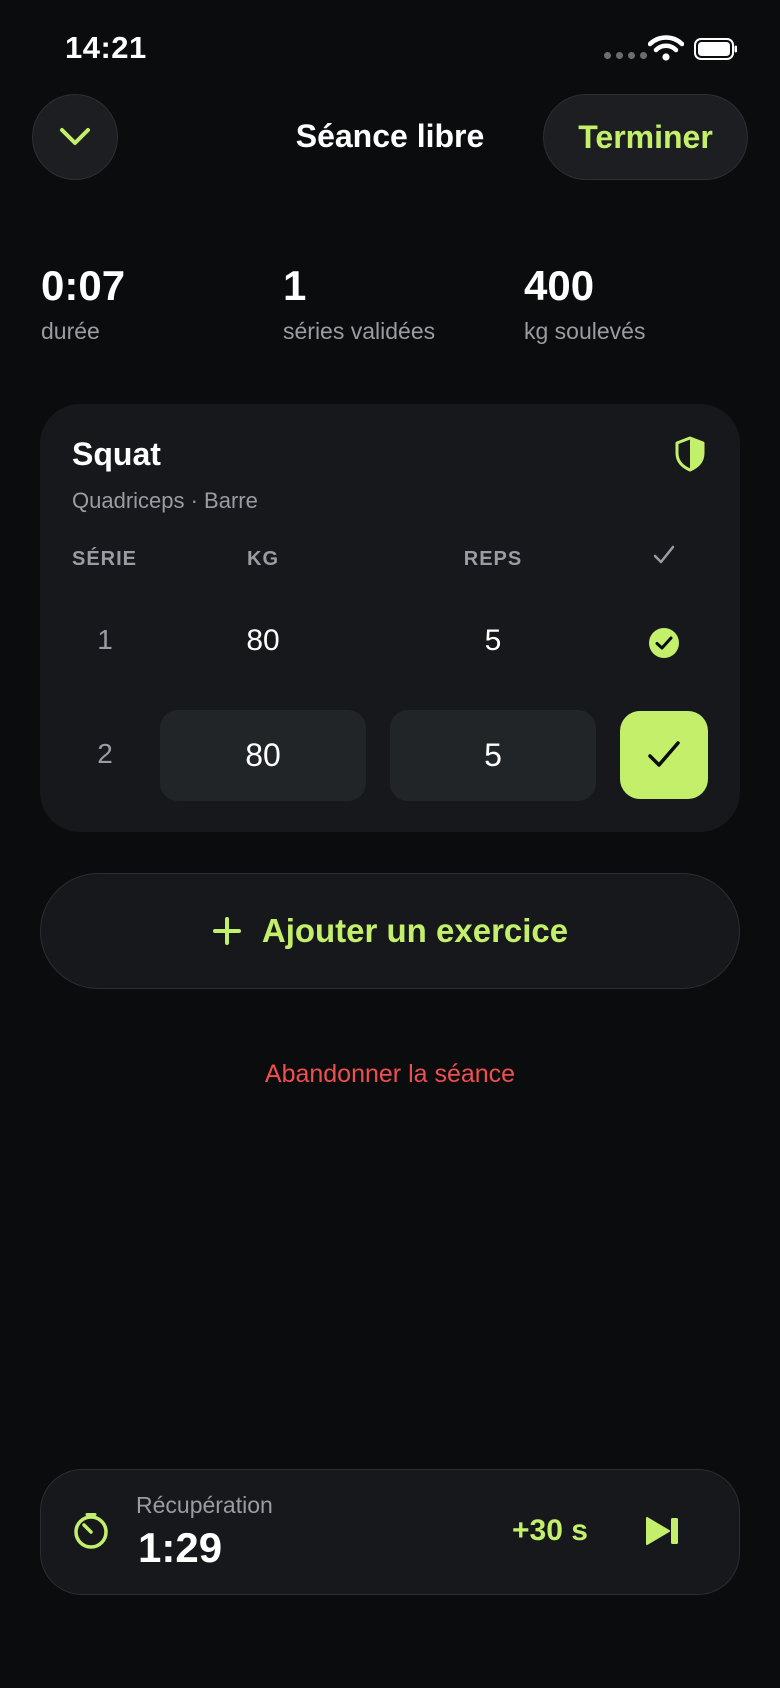 This screenshot has height=1688, width=780. Describe the element at coordinates (204, 1505) in the screenshot. I see `rest-label: Récupération` at that location.